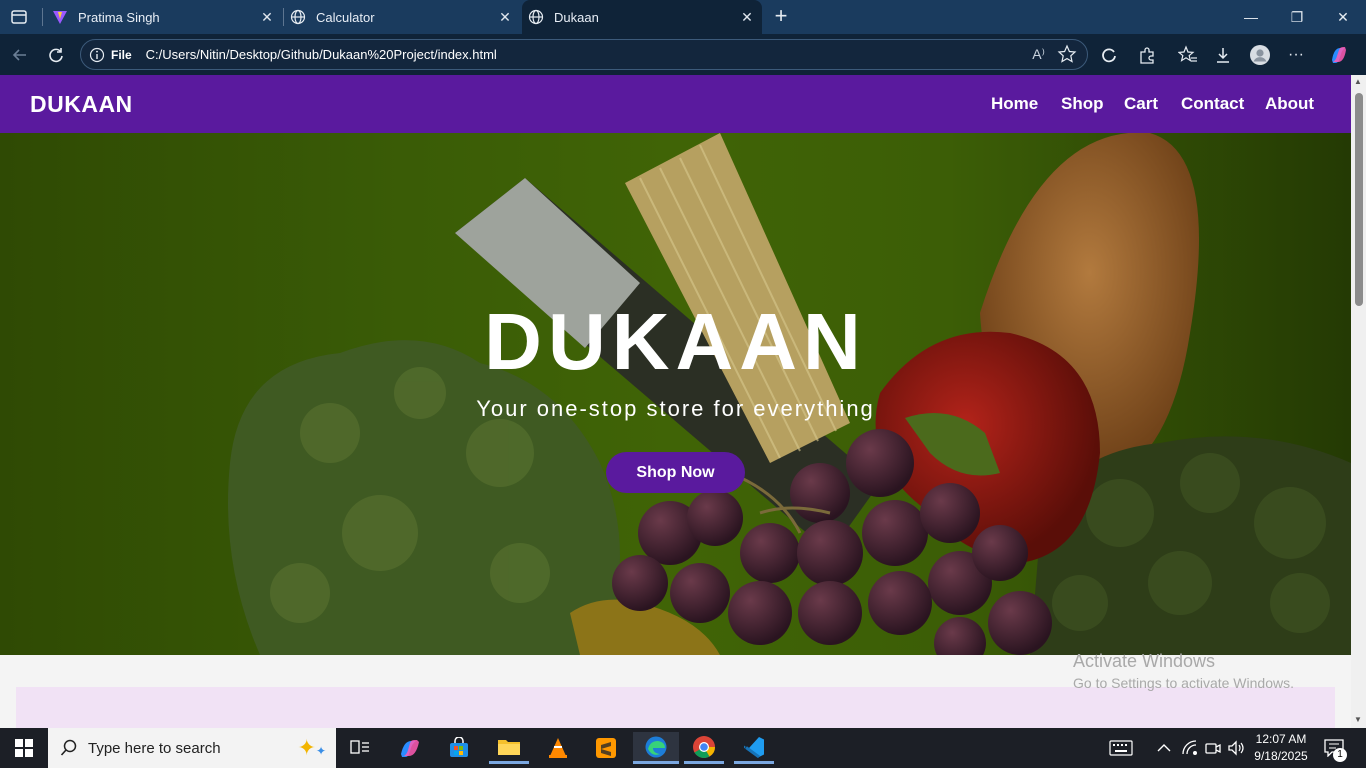 The image size is (1366, 768). I want to click on nav-link-contact: Contact, so click(1212, 104).